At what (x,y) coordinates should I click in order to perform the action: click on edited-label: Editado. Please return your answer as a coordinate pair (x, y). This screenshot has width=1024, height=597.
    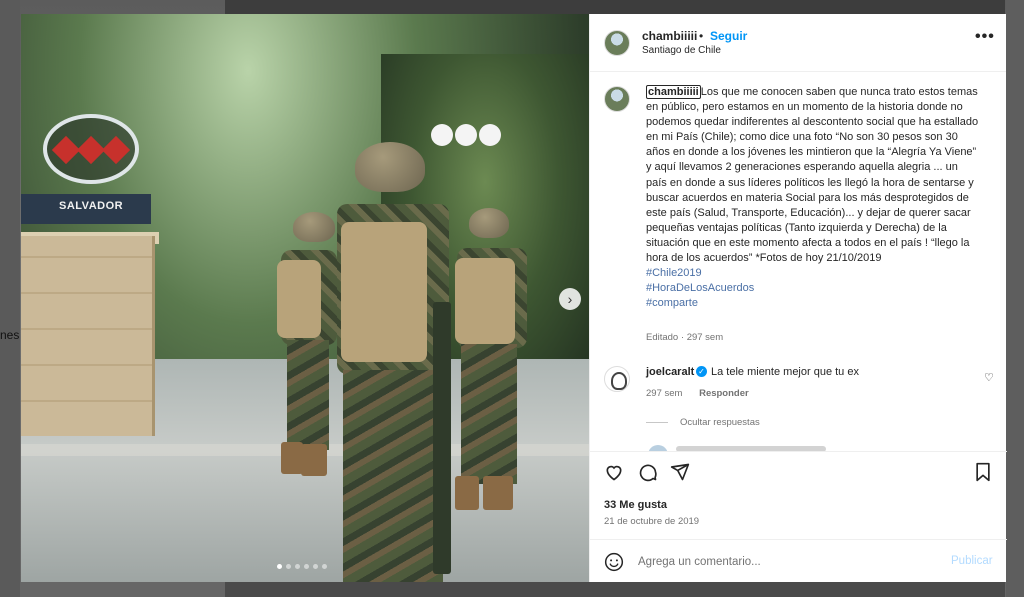
    Looking at the image, I should click on (662, 337).